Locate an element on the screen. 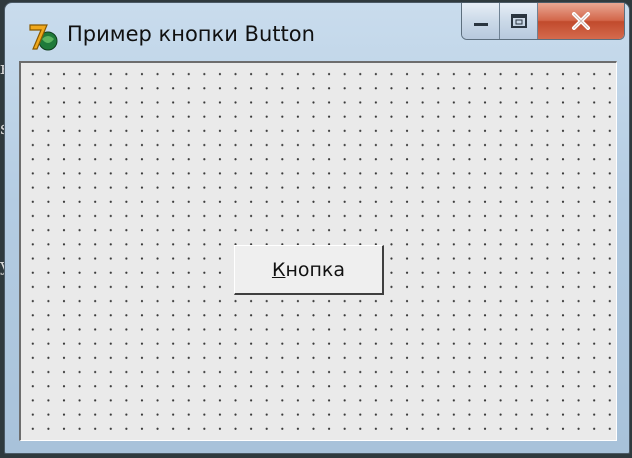 Image resolution: width=632 pixels, height=458 pixels. caption-buttons is located at coordinates (543, 21).